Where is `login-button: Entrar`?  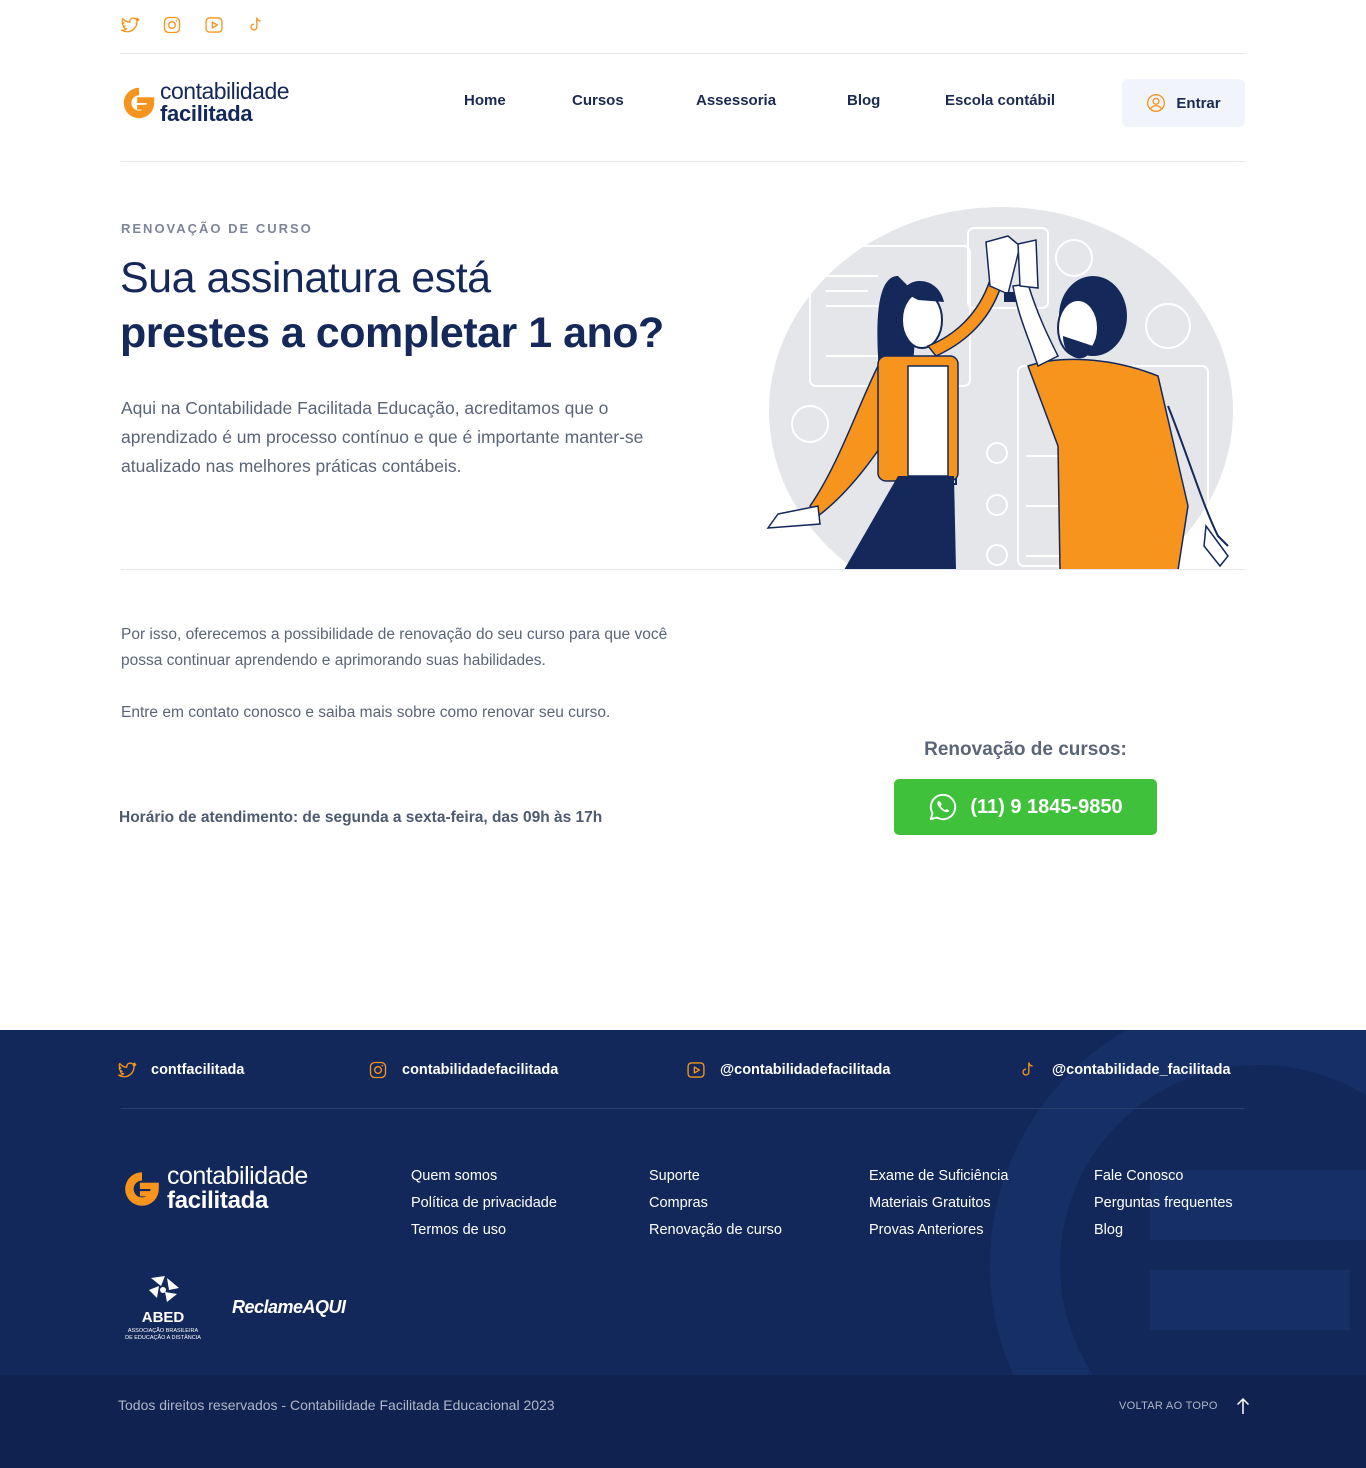 login-button: Entrar is located at coordinates (1183, 103).